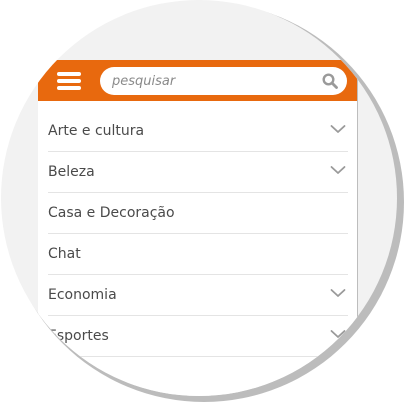 The width and height of the screenshot is (406, 404). What do you see at coordinates (111, 213) in the screenshot?
I see `menu-item-label: Casa e Decoração` at bounding box center [111, 213].